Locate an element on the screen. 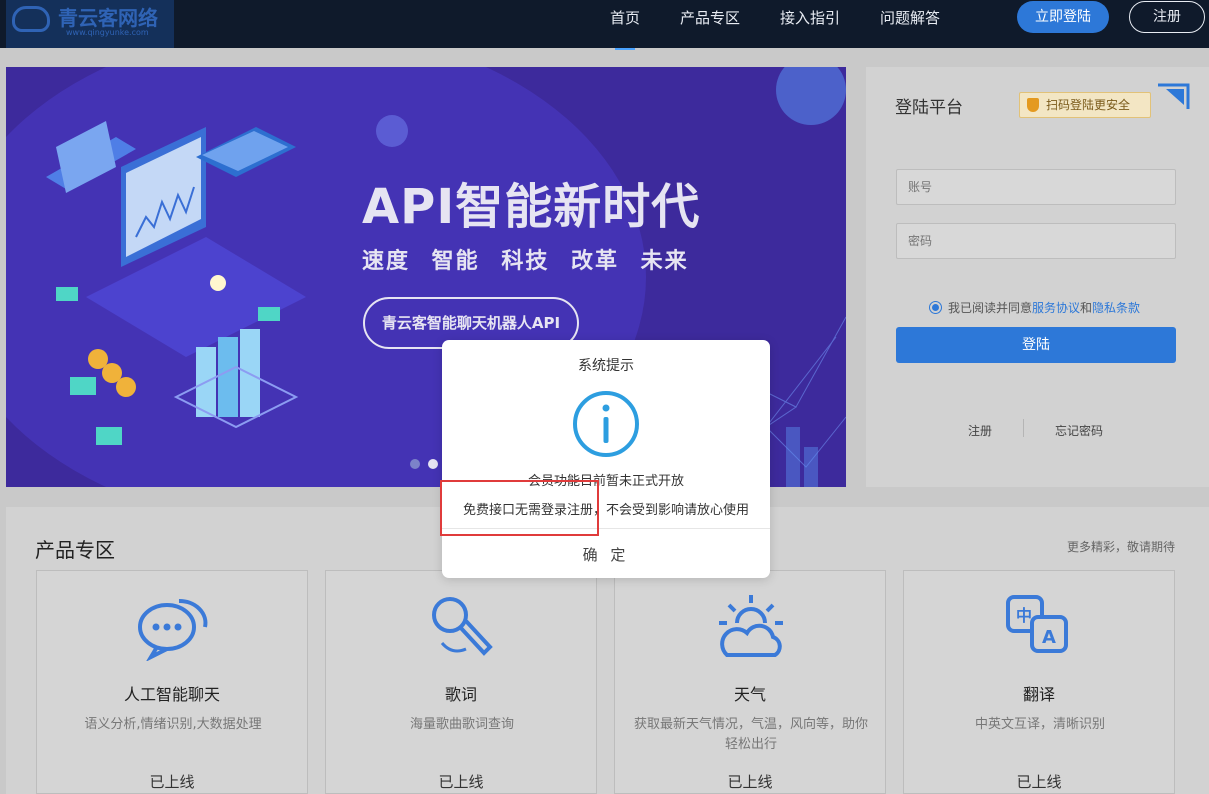 Image resolution: width=1209 pixels, height=794 pixels. service-agreement-link: 服务协议 is located at coordinates (1056, 307).